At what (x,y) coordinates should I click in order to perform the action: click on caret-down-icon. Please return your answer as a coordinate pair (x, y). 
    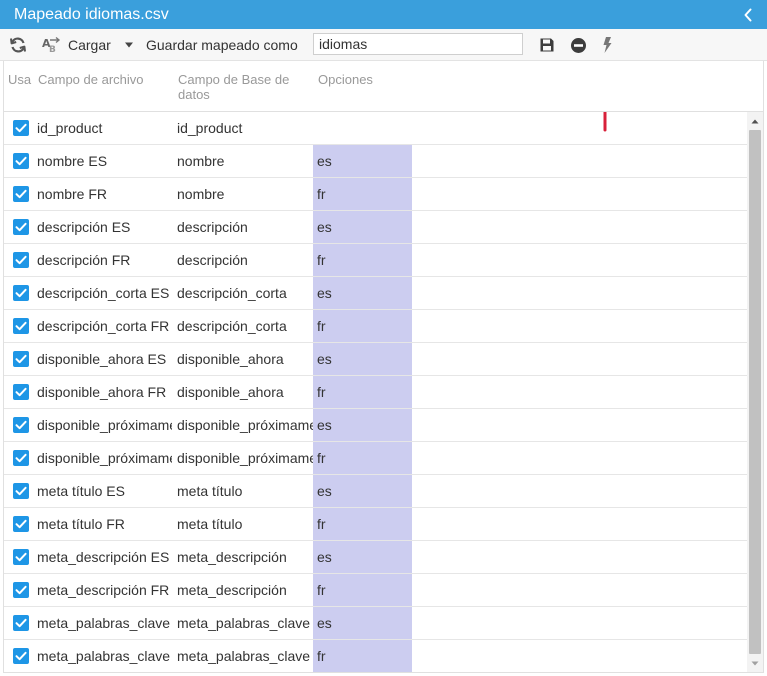
    Looking at the image, I should click on (129, 45).